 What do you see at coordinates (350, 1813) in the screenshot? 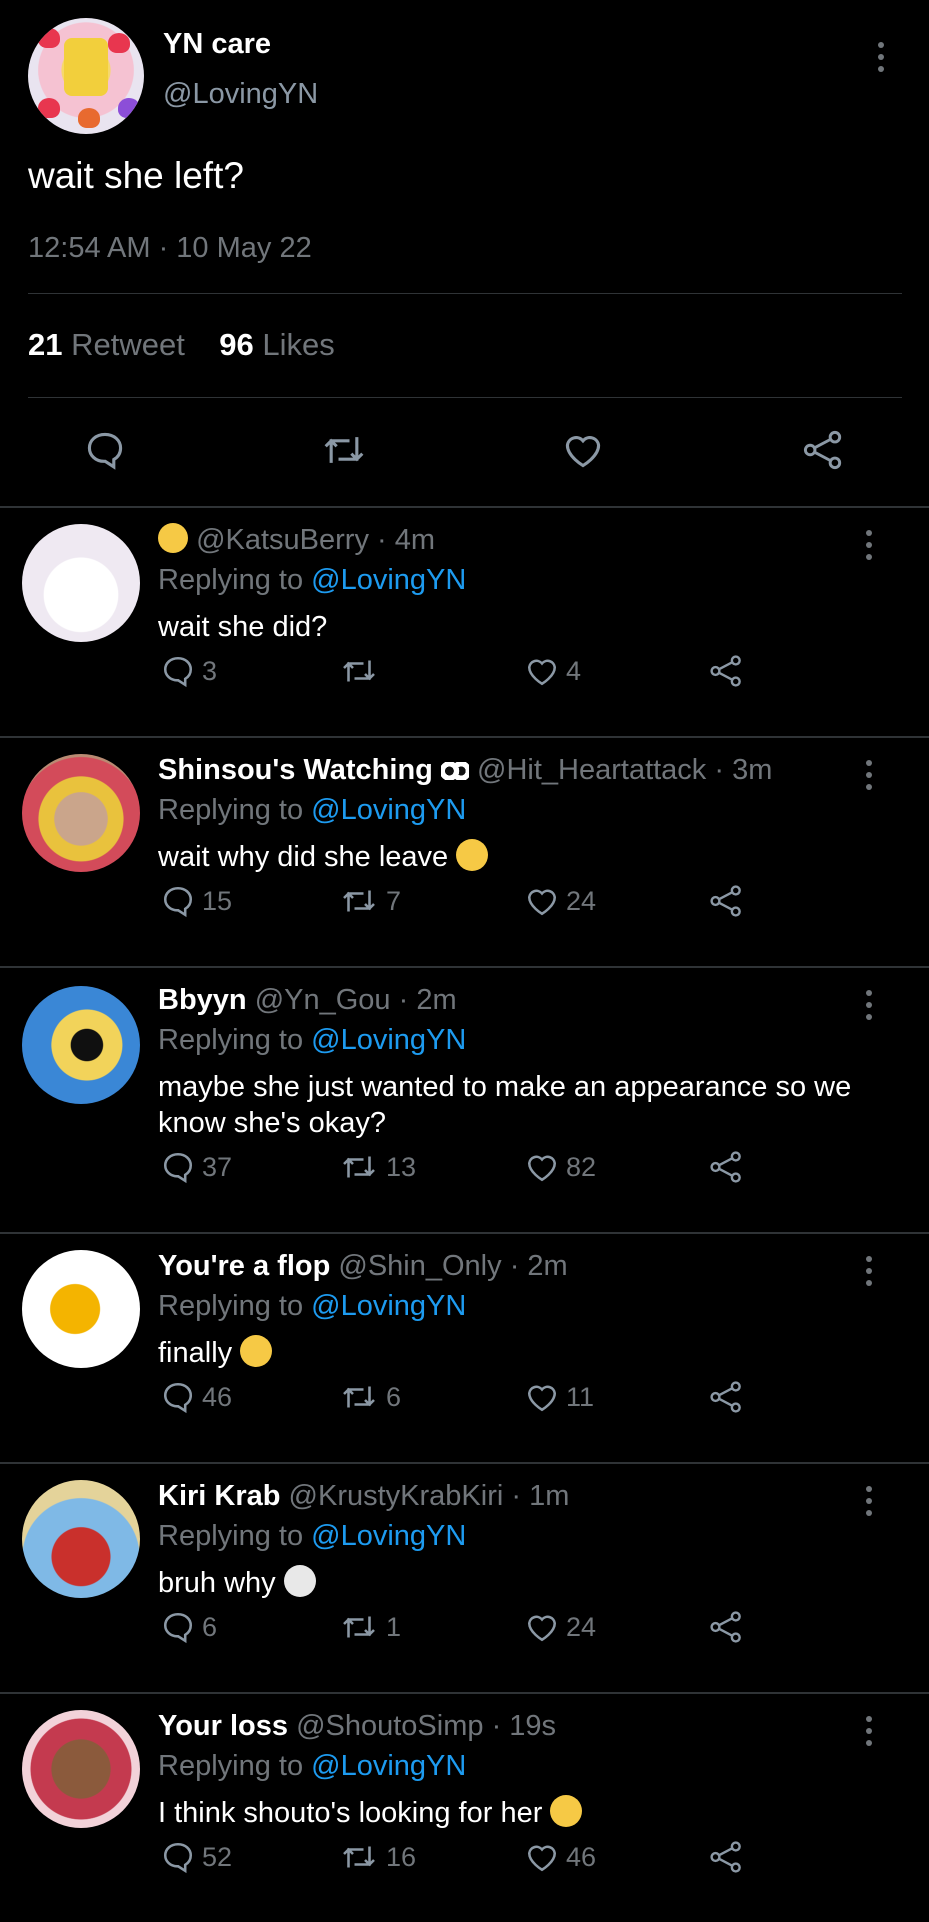
I see `reply-text: I think shouto's looking for her` at bounding box center [350, 1813].